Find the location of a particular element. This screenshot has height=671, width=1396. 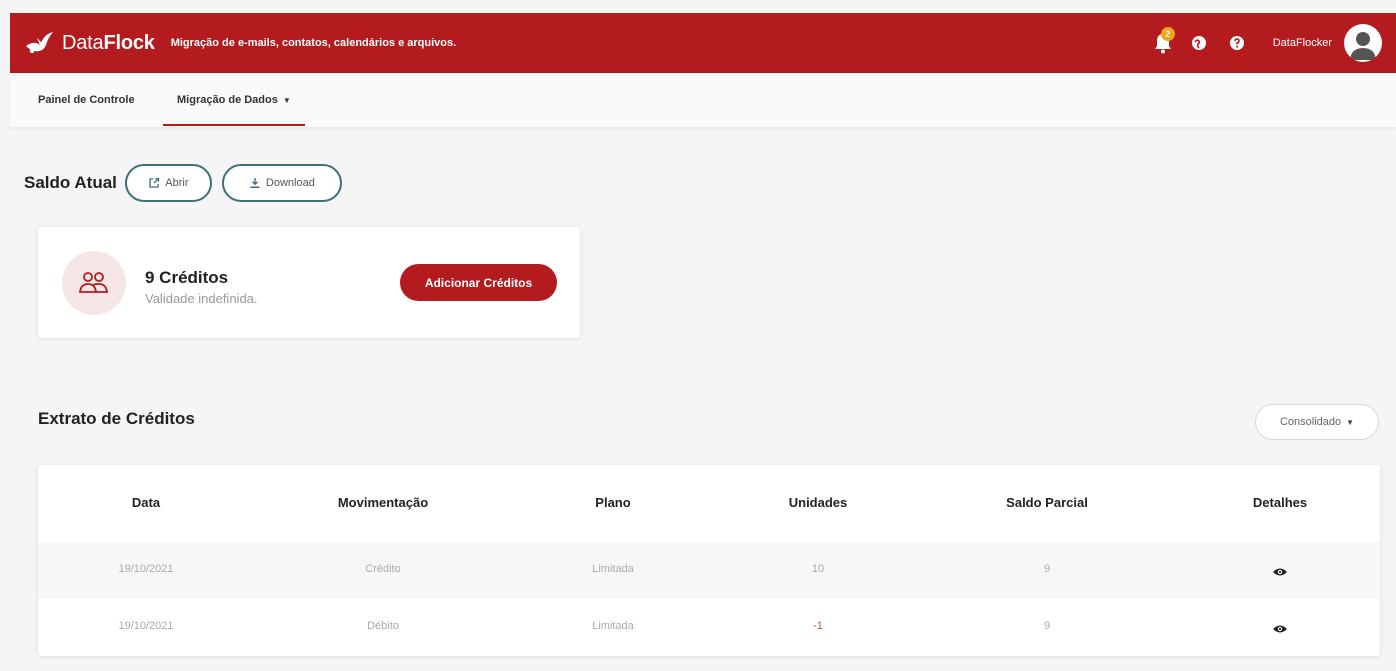

users-icon-circle is located at coordinates (94, 283).